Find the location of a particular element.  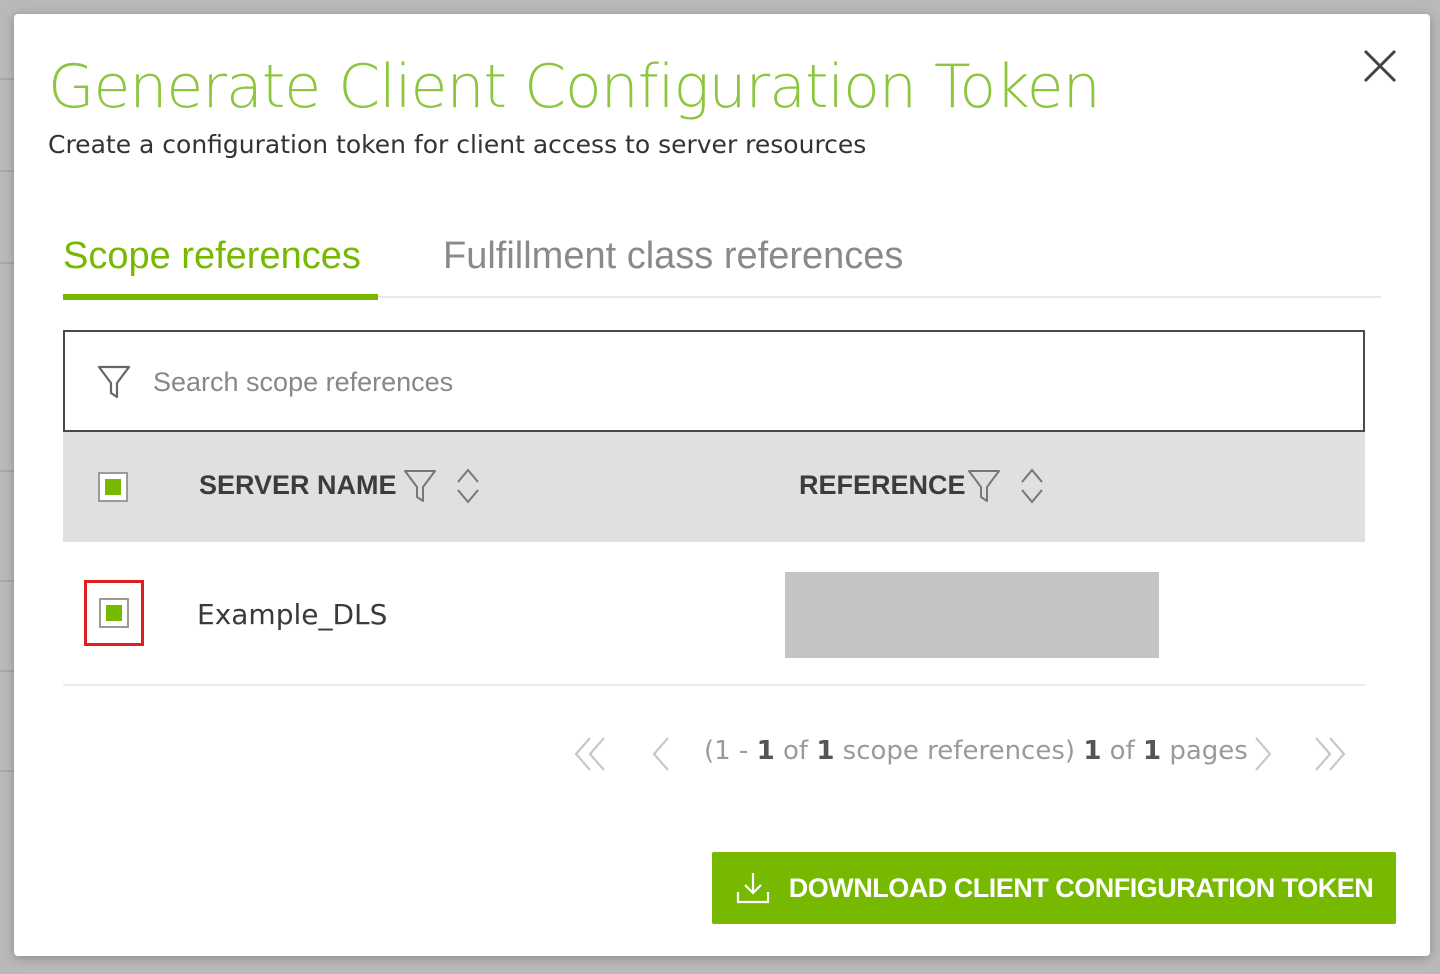

download-token-button: DOWNLOAD CLIENT CONFIGURATION TOKEN is located at coordinates (1054, 888).